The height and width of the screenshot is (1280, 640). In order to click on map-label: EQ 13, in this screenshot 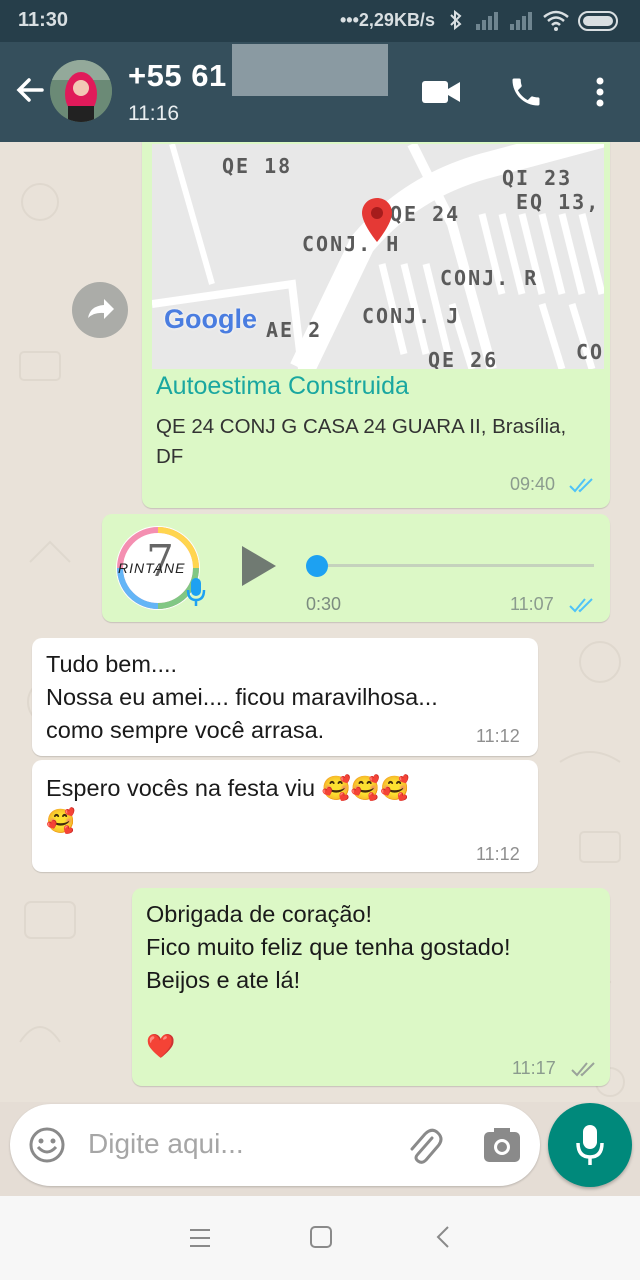, I will do `click(558, 202)`.